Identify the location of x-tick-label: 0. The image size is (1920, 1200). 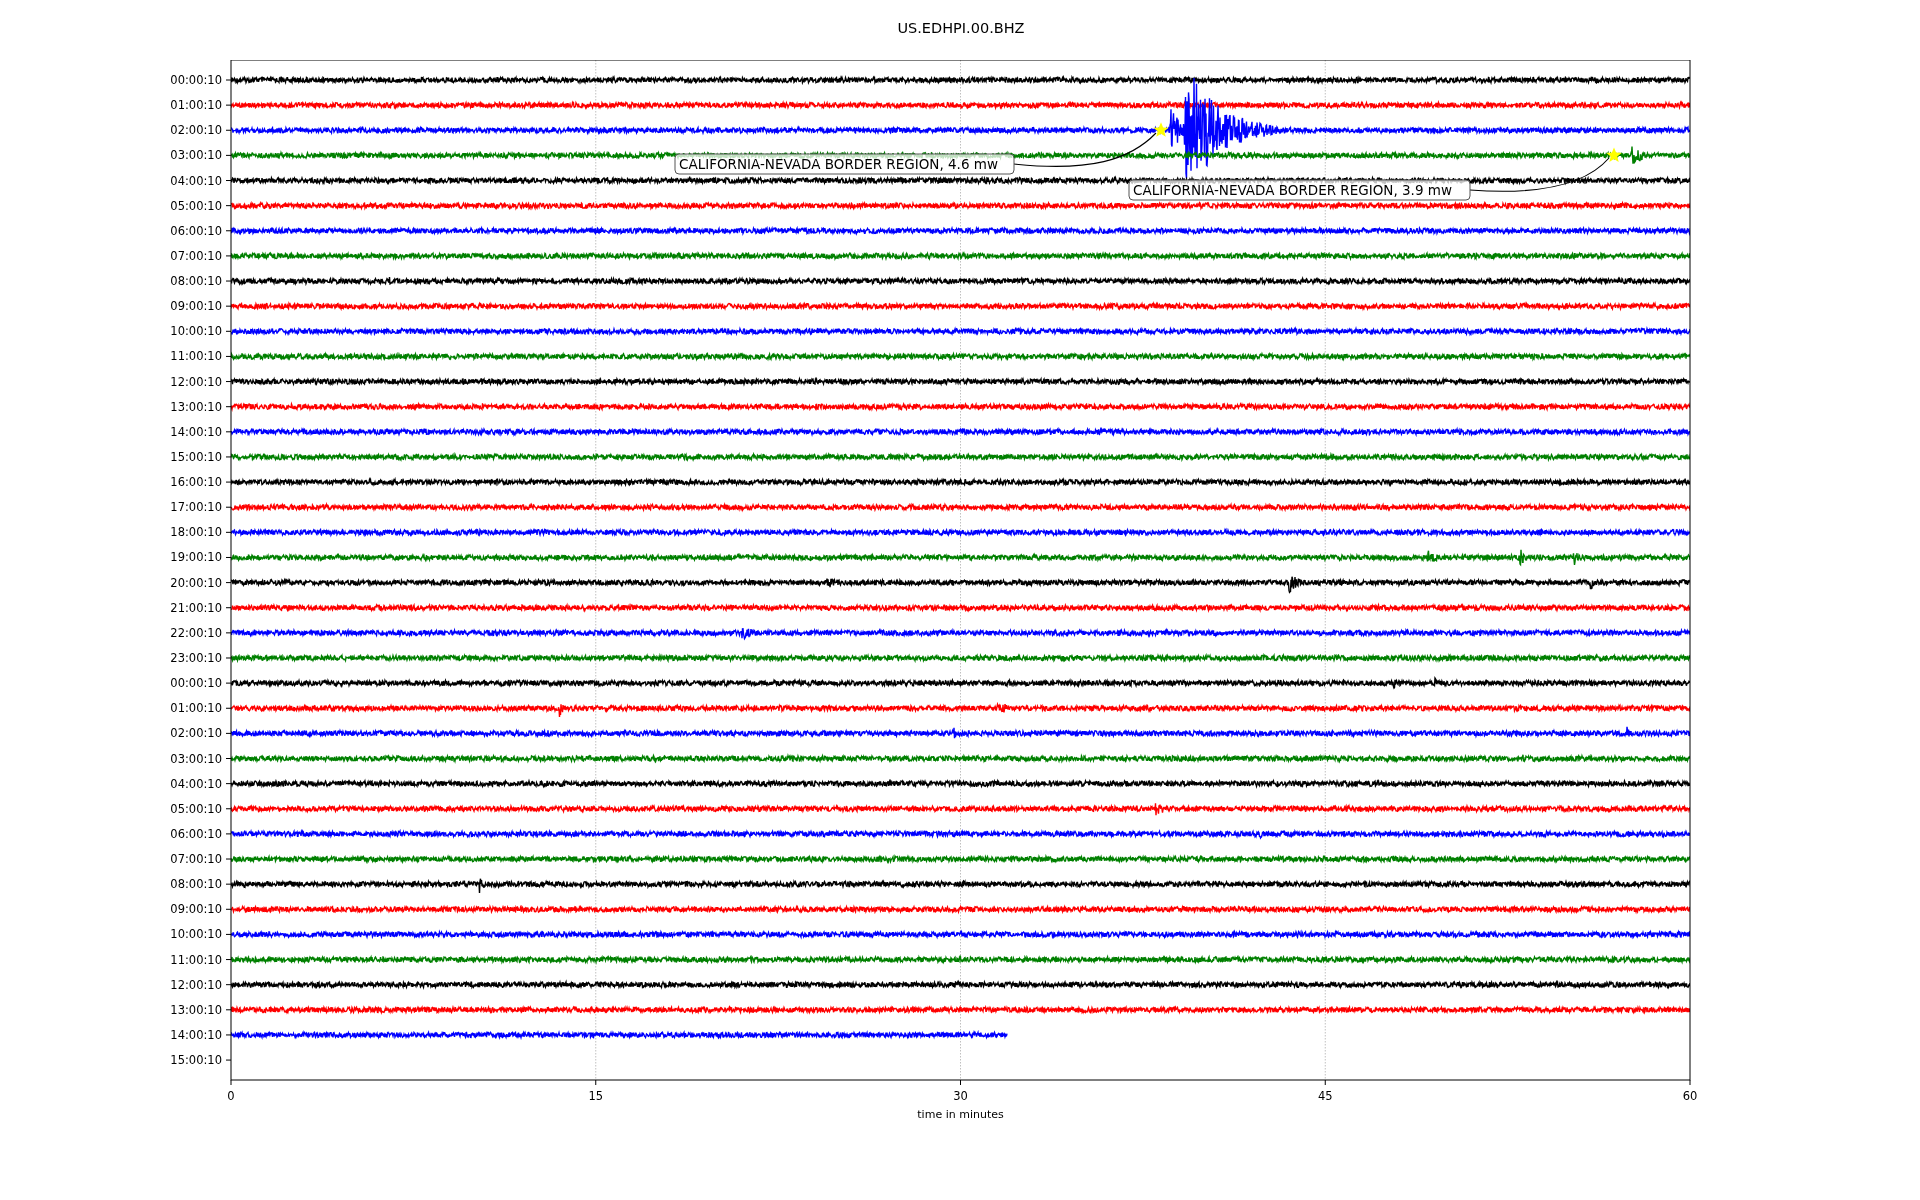
(231, 1096).